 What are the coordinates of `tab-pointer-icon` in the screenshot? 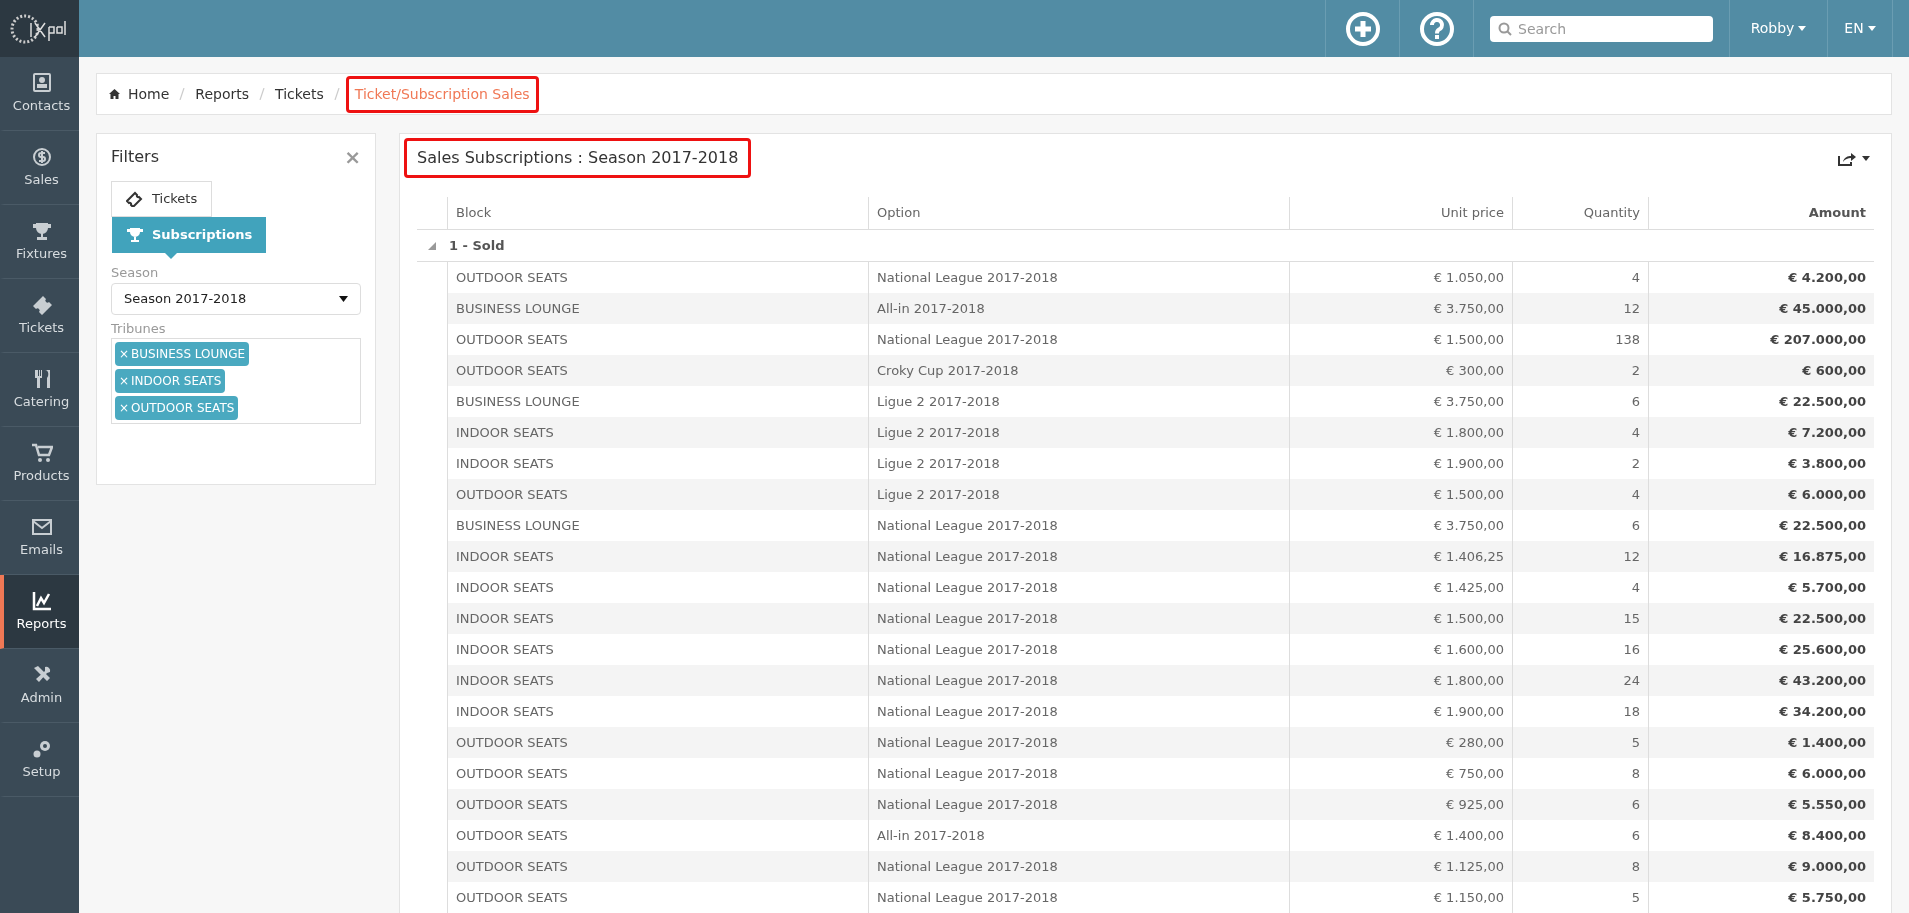 It's located at (171, 256).